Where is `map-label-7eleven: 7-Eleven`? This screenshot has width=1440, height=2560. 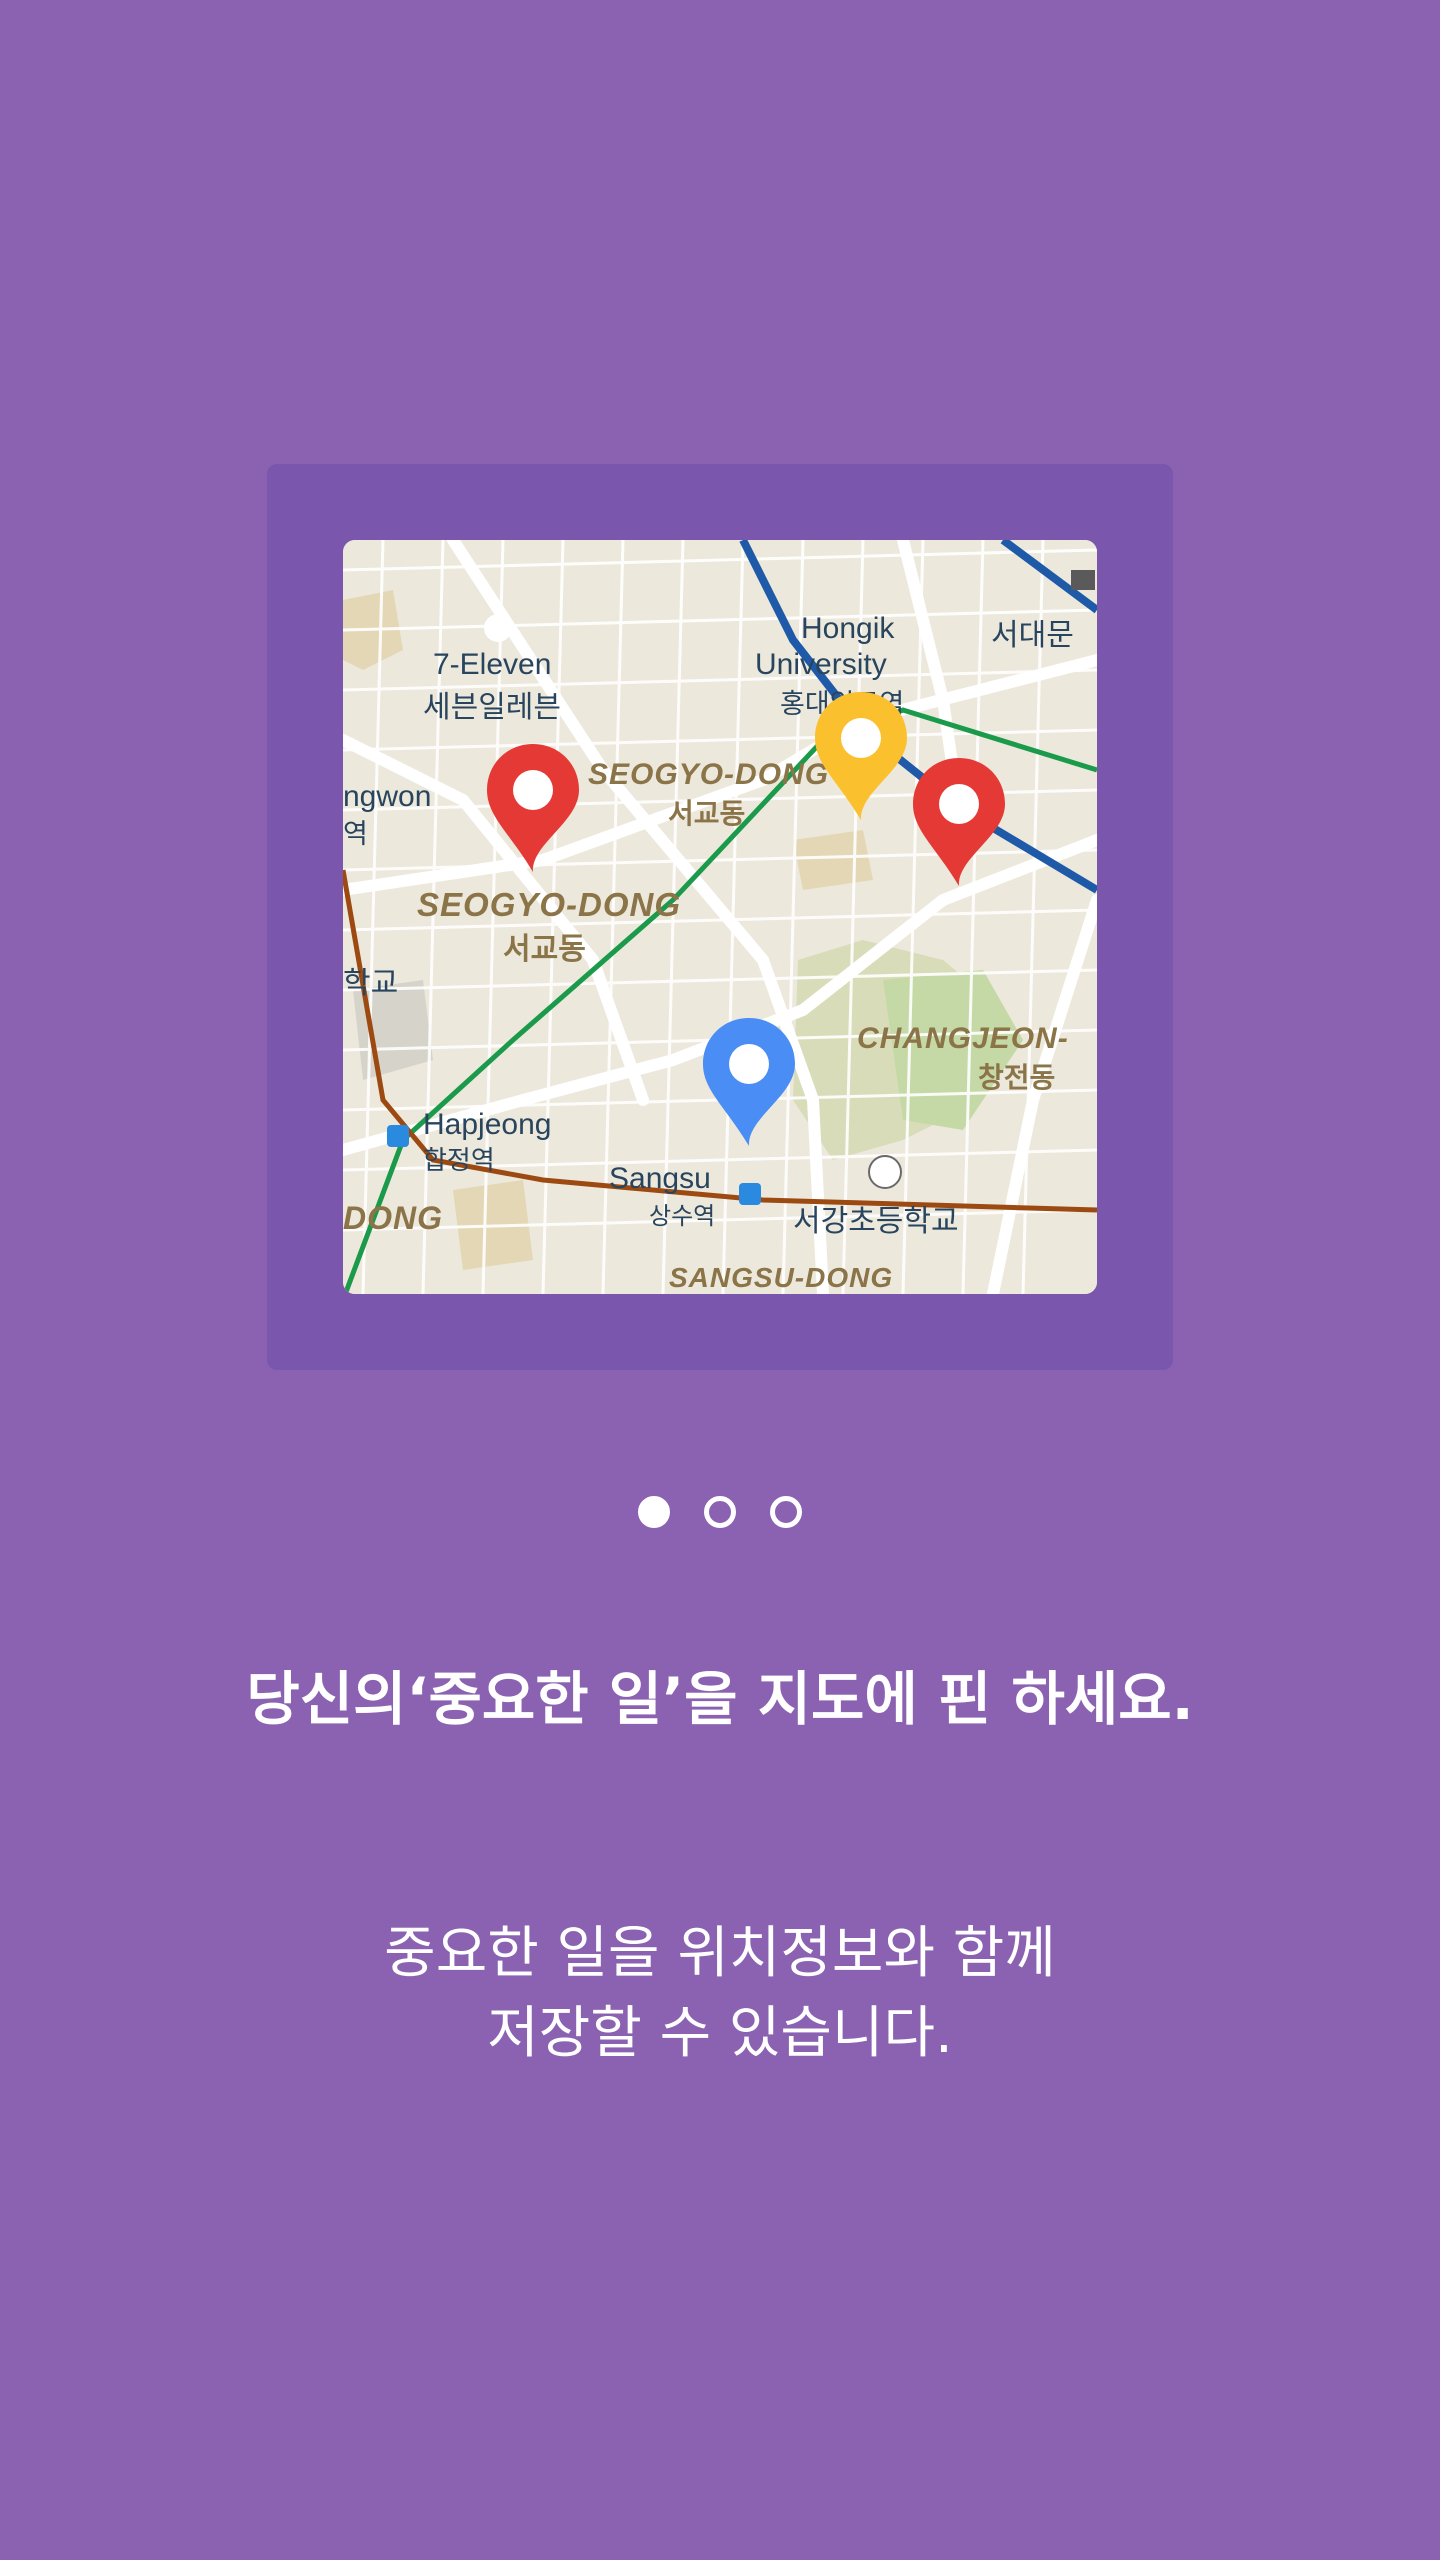
map-label-7eleven: 7-Eleven is located at coordinates (492, 664).